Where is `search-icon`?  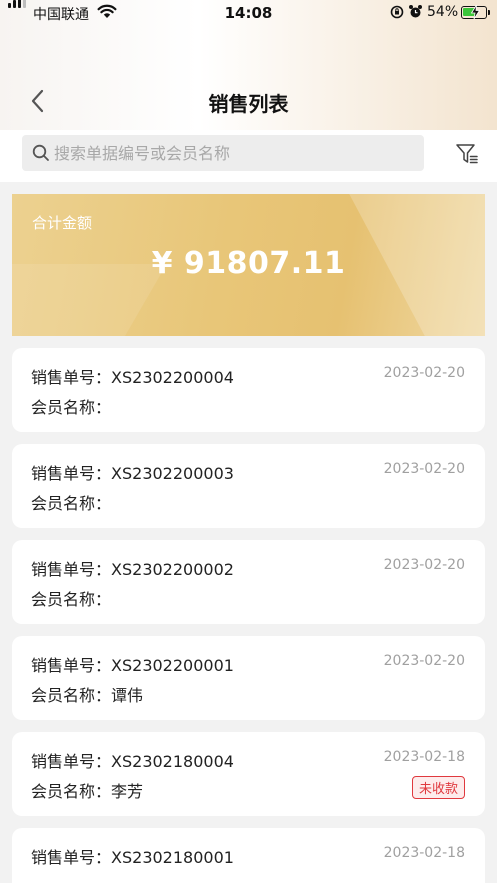 search-icon is located at coordinates (40, 152).